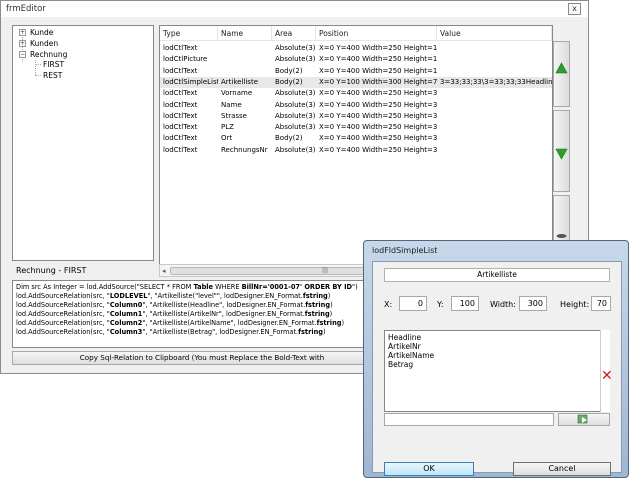 Image resolution: width=634 pixels, height=480 pixels. Describe the element at coordinates (126, 305) in the screenshot. I see `code-placeholder: Column0` at that location.